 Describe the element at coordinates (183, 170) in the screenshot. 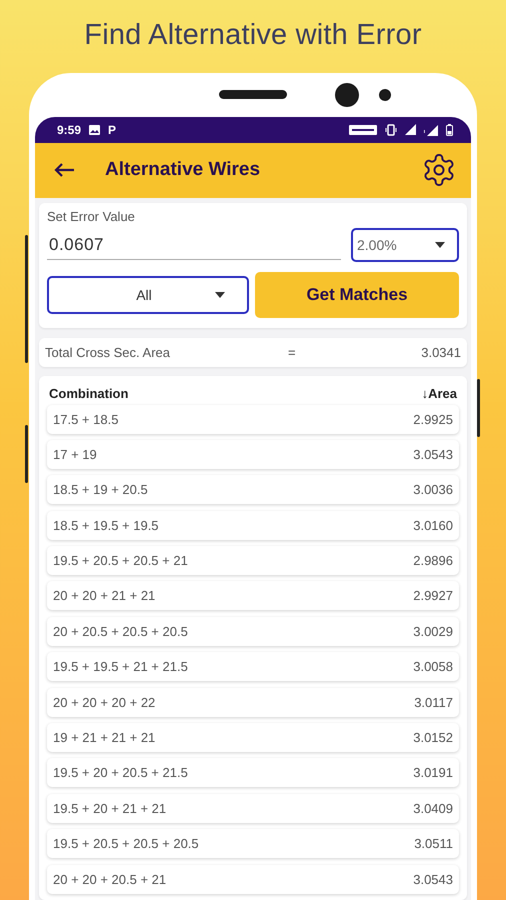

I see `app-title: Alternative Wires` at that location.